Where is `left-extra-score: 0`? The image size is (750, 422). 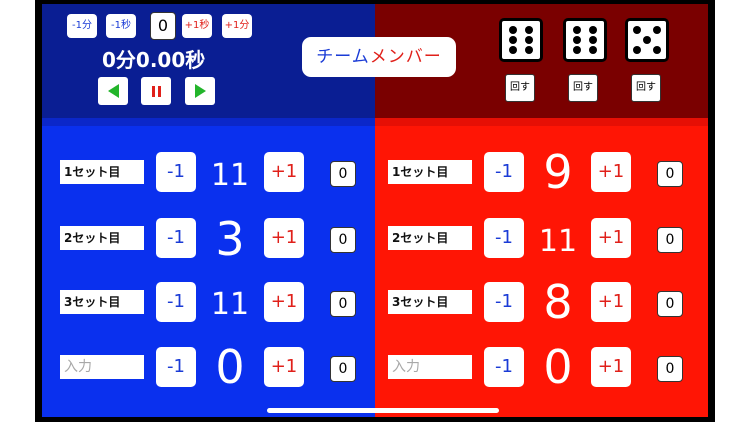 left-extra-score: 0 is located at coordinates (230, 367).